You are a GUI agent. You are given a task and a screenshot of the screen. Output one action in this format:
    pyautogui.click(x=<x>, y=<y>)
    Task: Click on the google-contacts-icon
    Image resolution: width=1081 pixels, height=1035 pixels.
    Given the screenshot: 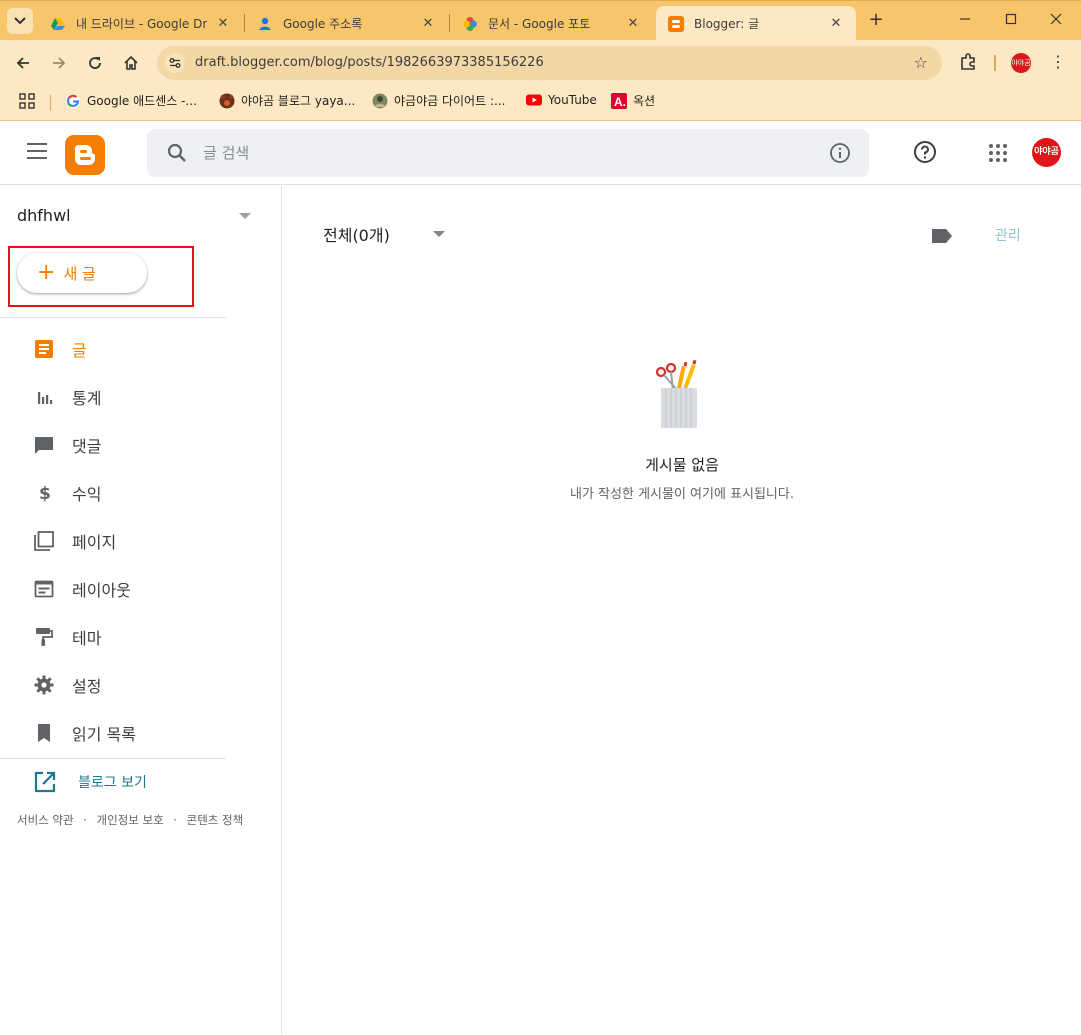 What is the action you would take?
    pyautogui.click(x=265, y=23)
    